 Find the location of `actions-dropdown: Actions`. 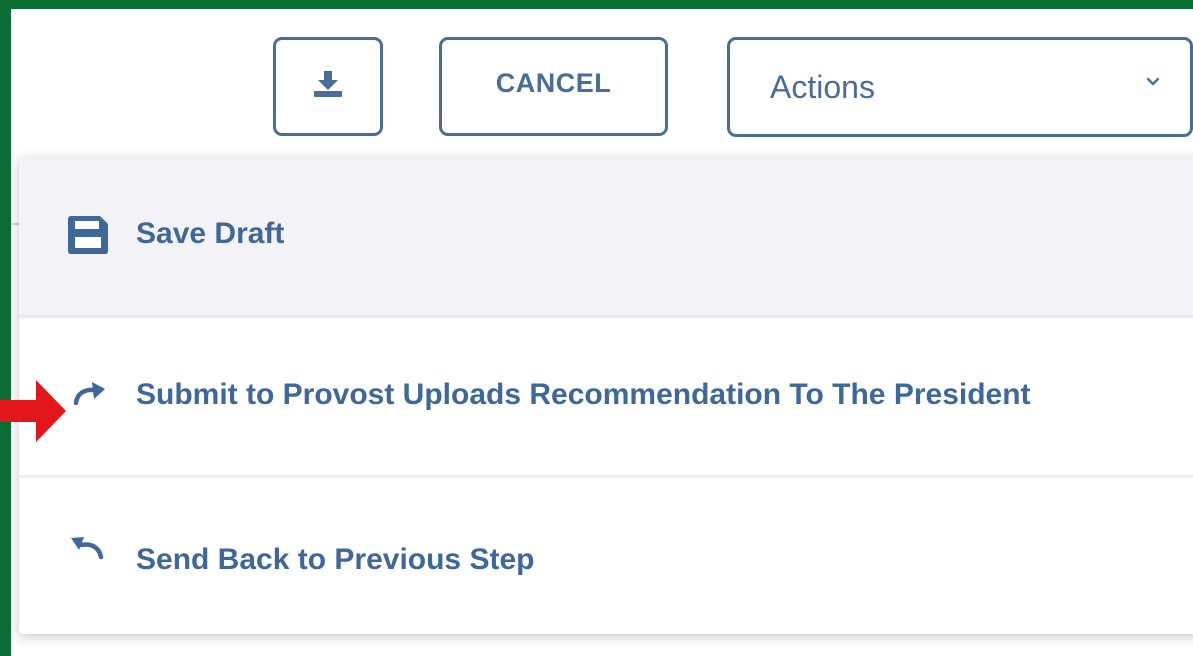

actions-dropdown: Actions is located at coordinates (960, 87).